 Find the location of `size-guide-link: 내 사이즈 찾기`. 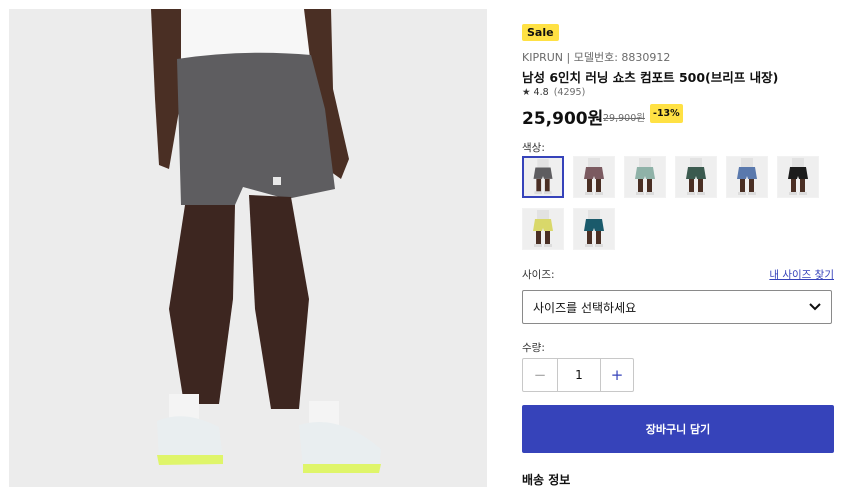

size-guide-link: 내 사이즈 찾기 is located at coordinates (801, 274).